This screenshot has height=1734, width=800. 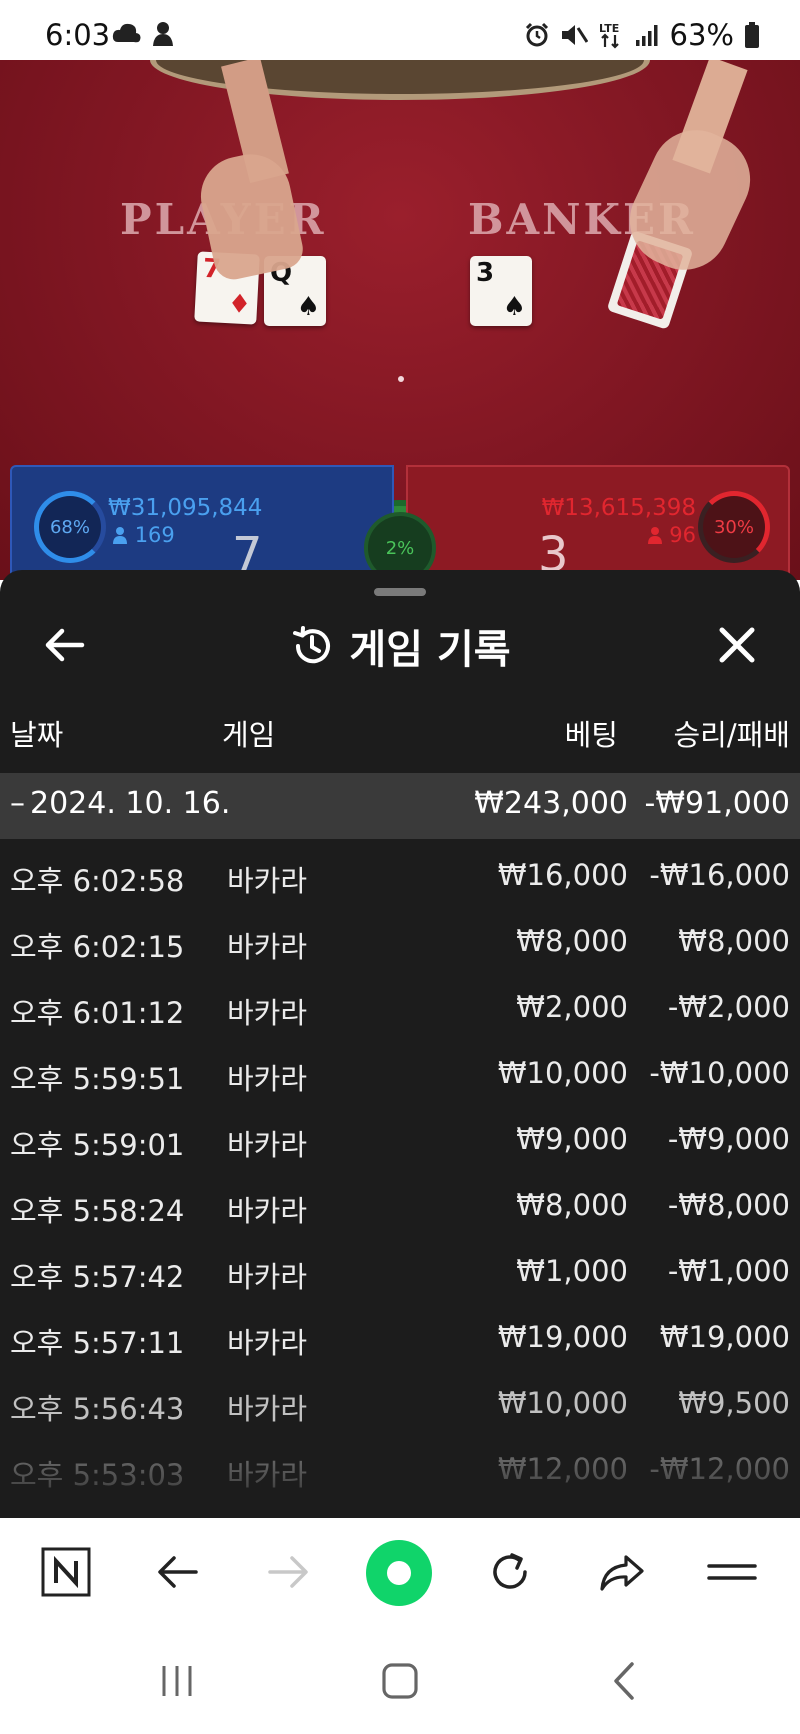 What do you see at coordinates (400, 941) in the screenshot?
I see `history-row: 오후 6:02:15 바카라 ₩8,000 ₩8,000` at bounding box center [400, 941].